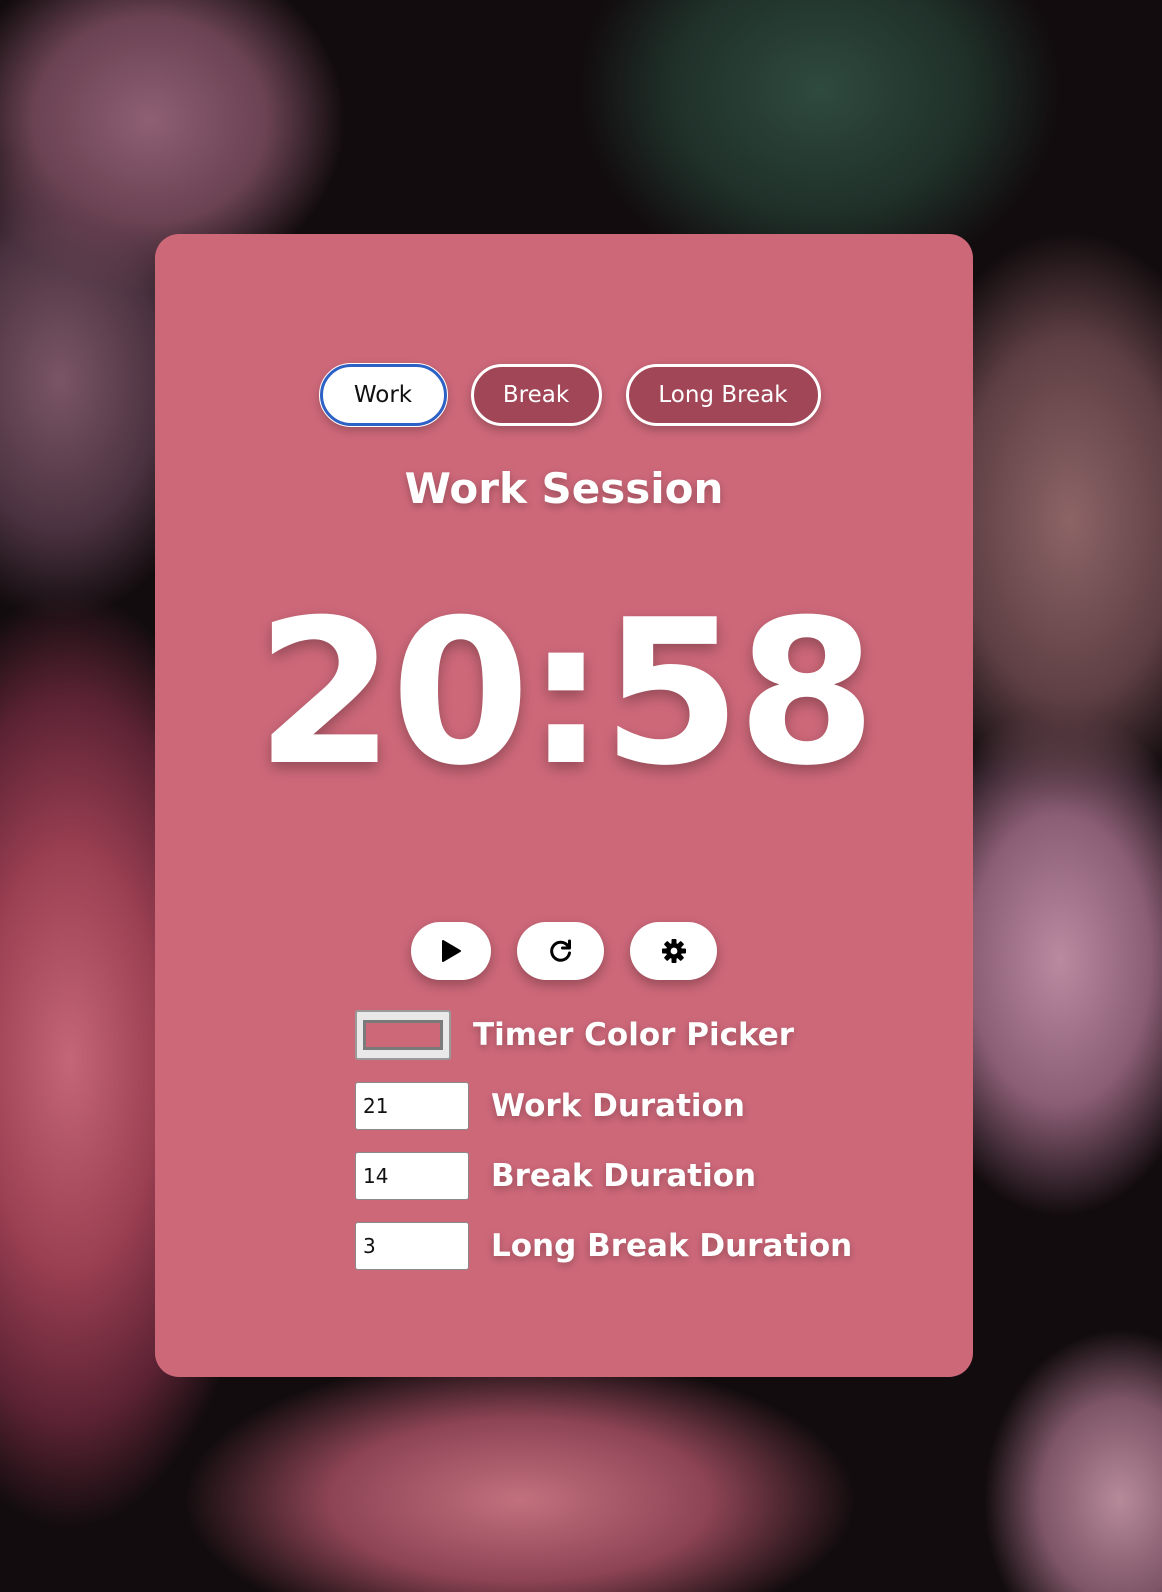 This screenshot has width=1162, height=1592. I want to click on mode-tabs: Work Break Long Break, so click(564, 395).